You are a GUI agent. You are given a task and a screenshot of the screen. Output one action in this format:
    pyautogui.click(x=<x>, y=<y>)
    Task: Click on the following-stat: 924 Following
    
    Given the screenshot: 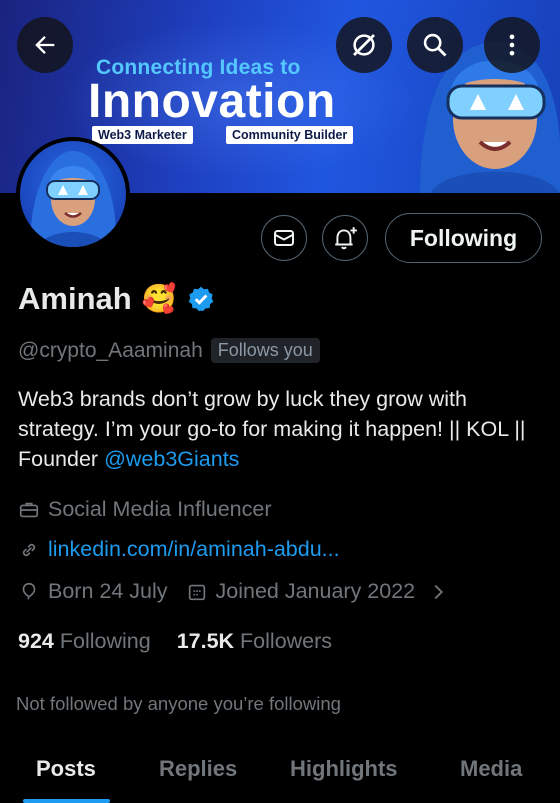 What is the action you would take?
    pyautogui.click(x=84, y=641)
    